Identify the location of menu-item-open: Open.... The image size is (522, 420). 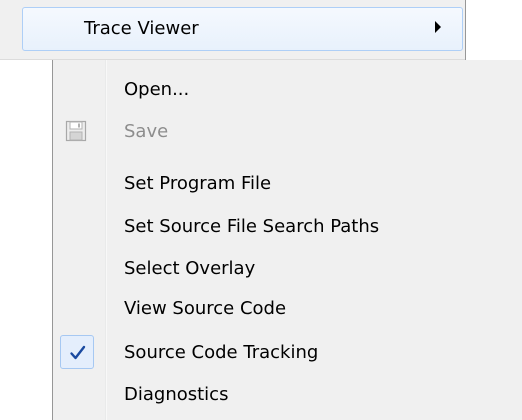
(286, 90).